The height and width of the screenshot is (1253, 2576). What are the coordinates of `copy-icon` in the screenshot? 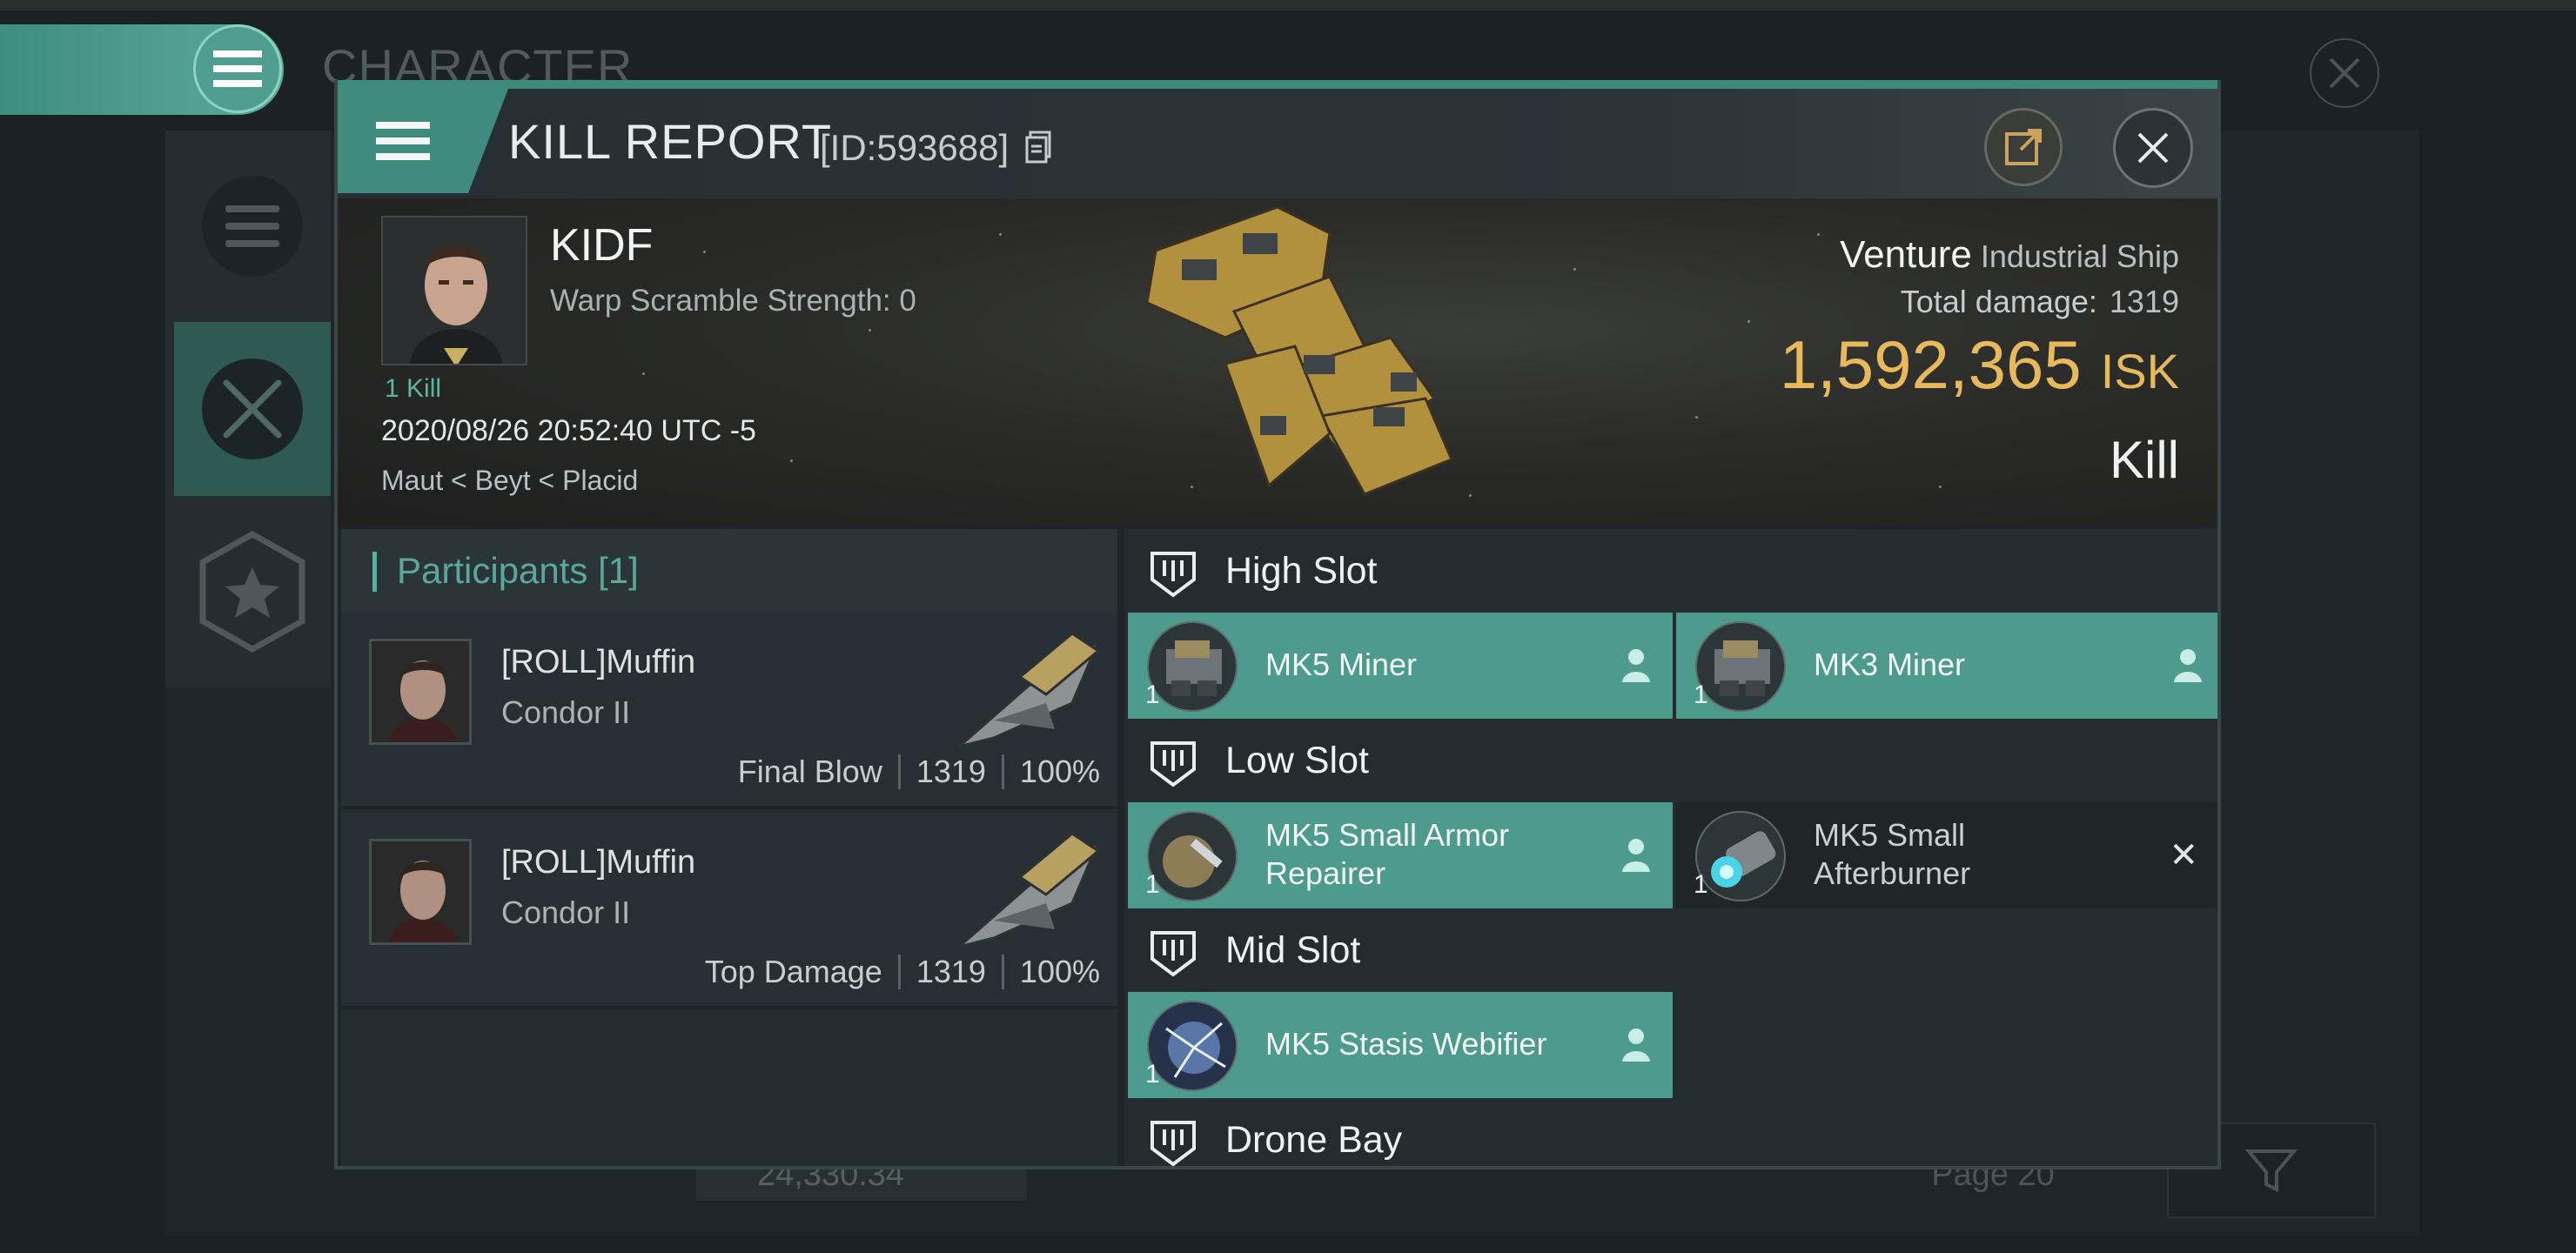 It's located at (1038, 147).